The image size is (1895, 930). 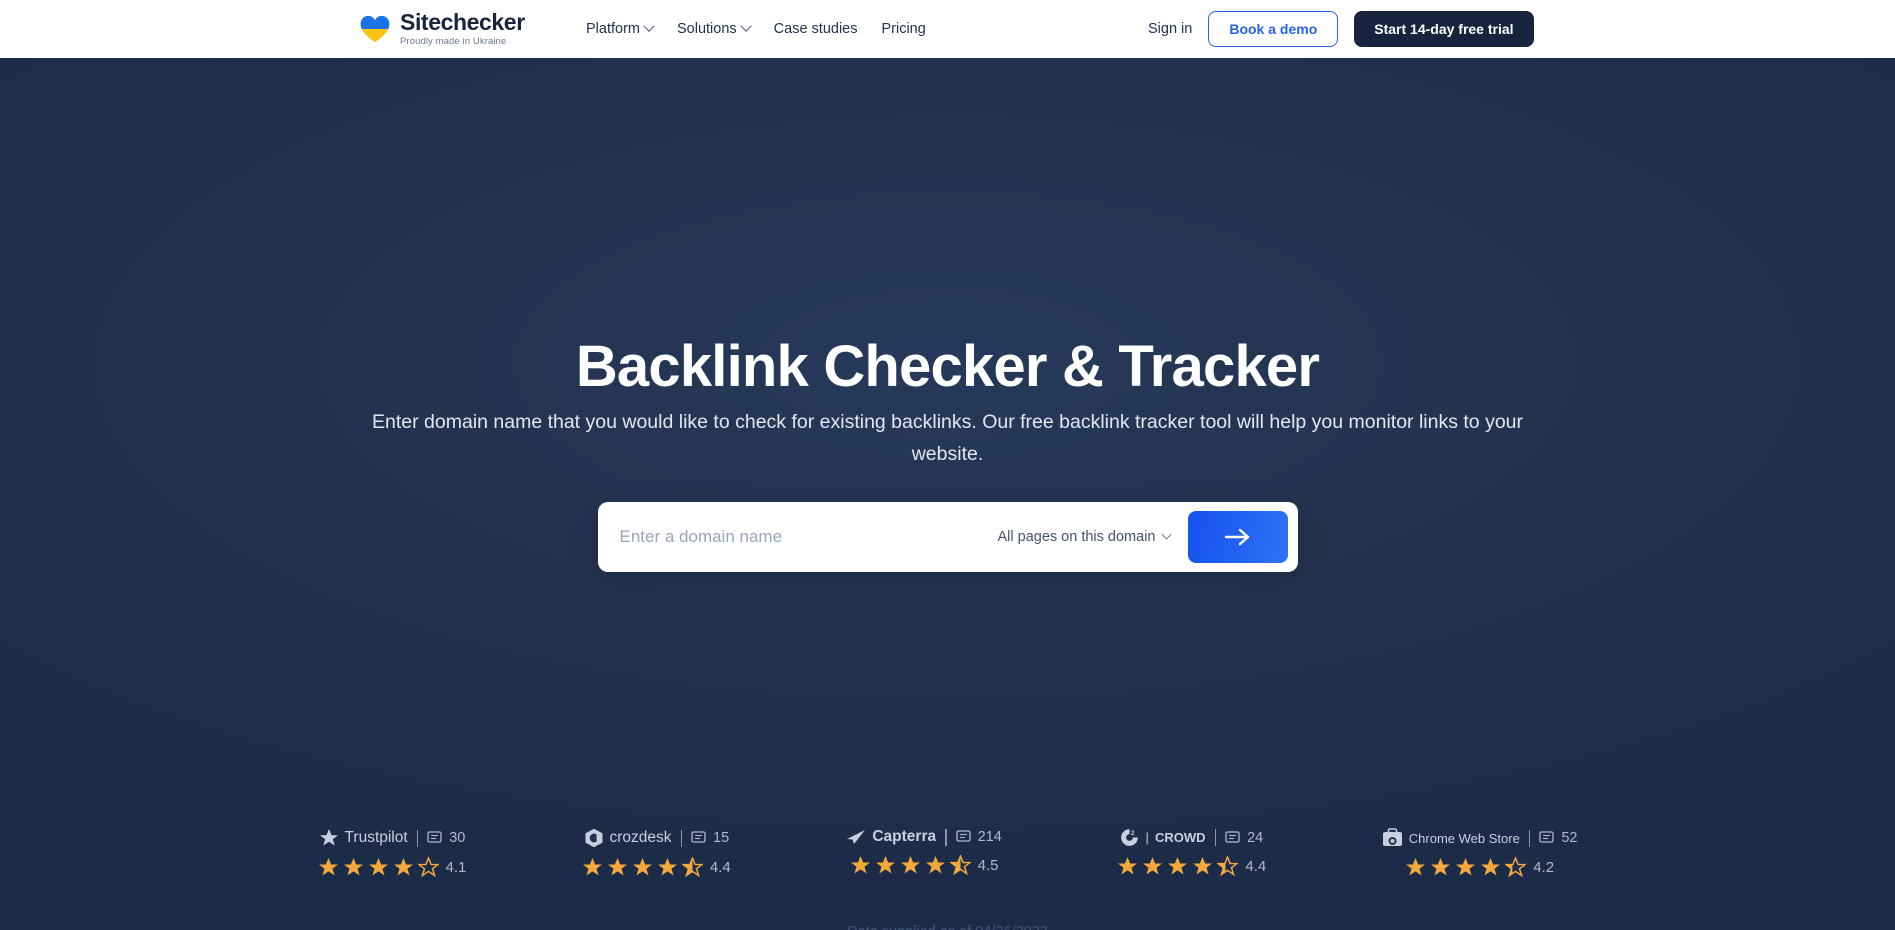 I want to click on search-scope-label: All pages on this domain, so click(x=1076, y=537).